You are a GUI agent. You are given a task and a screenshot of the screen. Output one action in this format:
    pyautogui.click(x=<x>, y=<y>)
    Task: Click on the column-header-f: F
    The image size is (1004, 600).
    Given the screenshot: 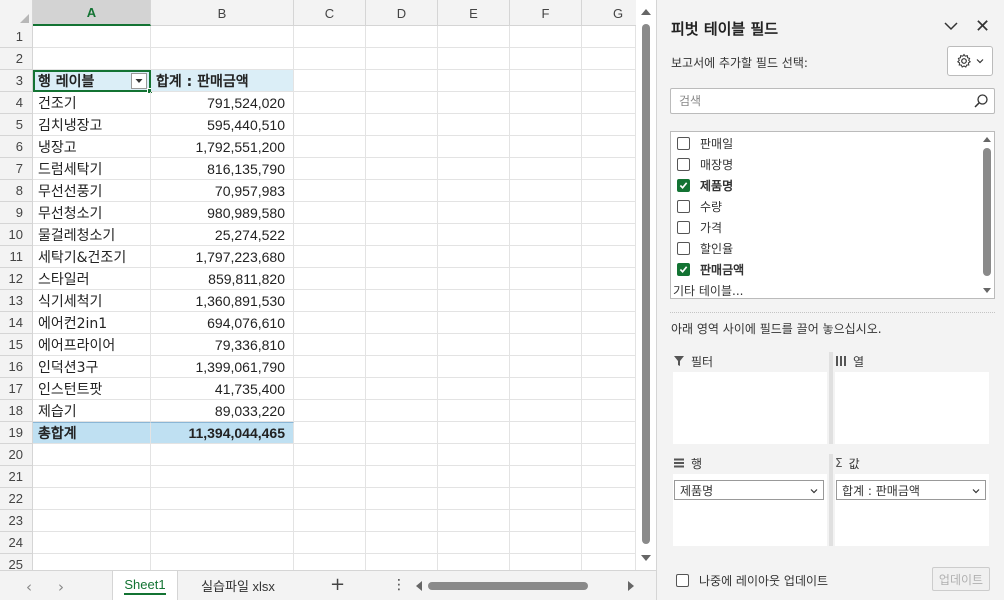 What is the action you would take?
    pyautogui.click(x=546, y=13)
    